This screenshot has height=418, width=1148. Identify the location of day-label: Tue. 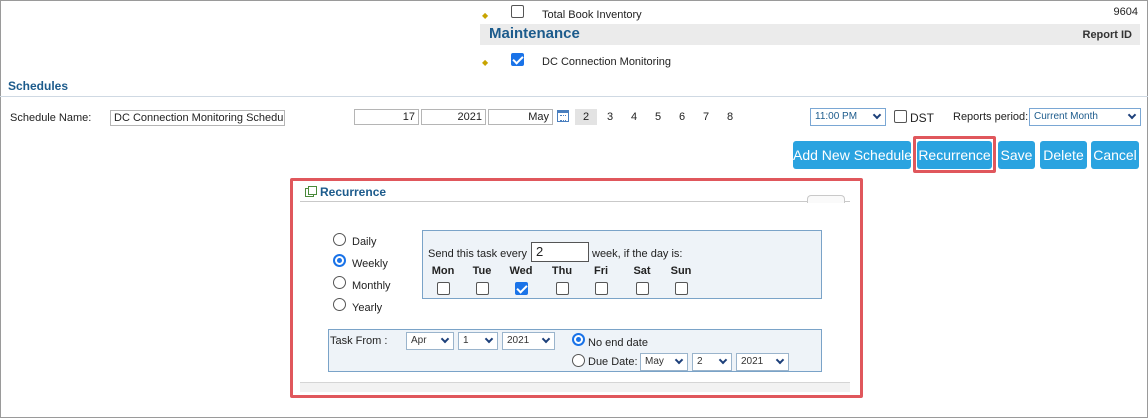
(482, 271).